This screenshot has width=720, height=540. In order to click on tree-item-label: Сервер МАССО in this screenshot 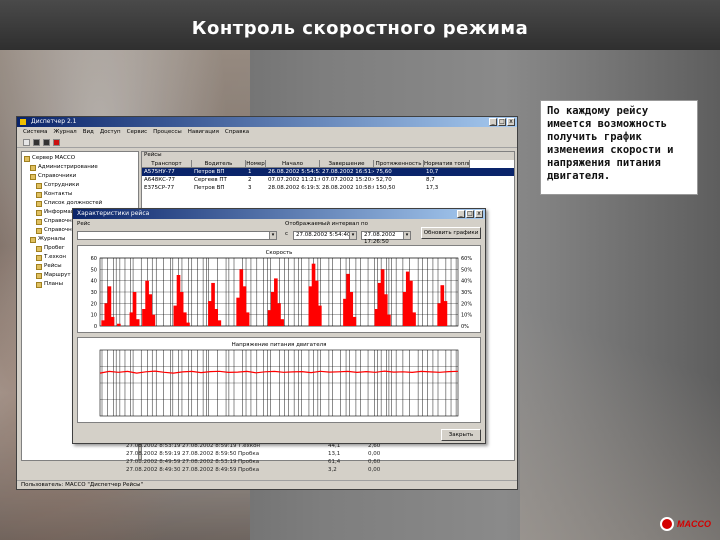, I will do `click(54, 158)`.